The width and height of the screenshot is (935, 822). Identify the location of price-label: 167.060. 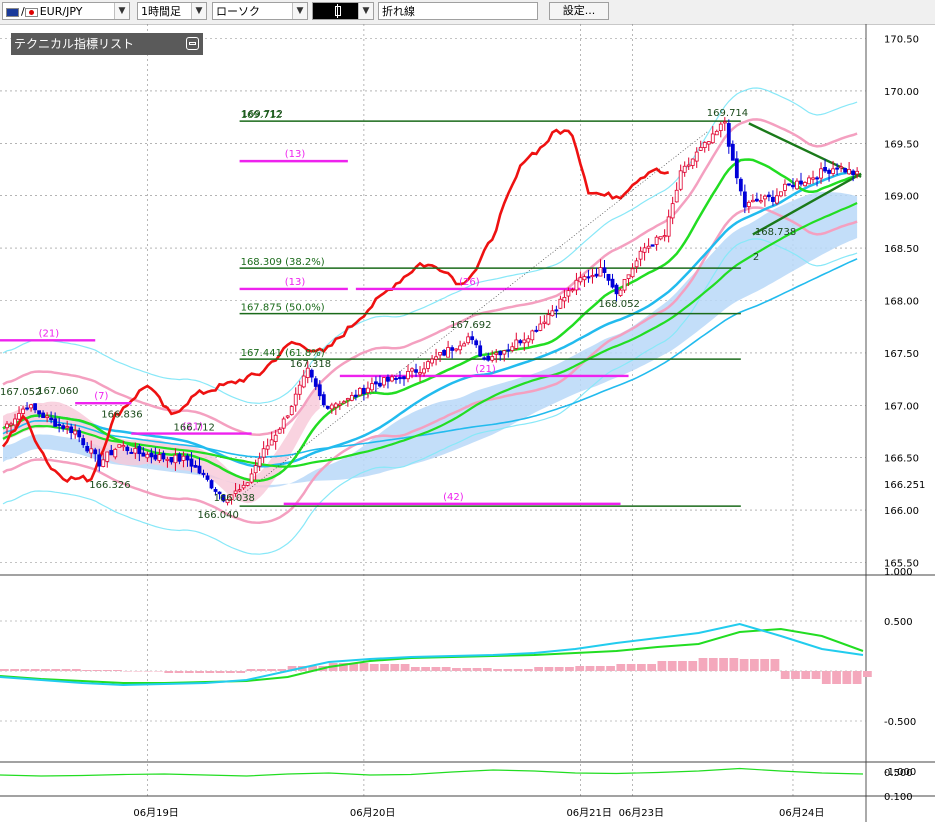
(57, 391).